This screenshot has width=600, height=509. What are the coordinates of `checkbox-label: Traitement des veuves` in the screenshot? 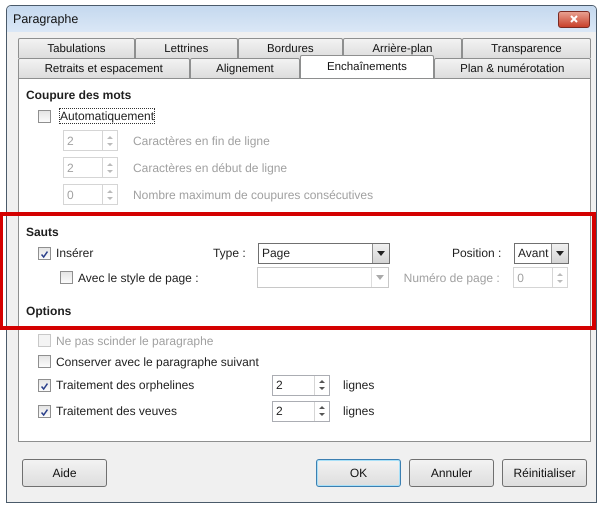 It's located at (116, 411).